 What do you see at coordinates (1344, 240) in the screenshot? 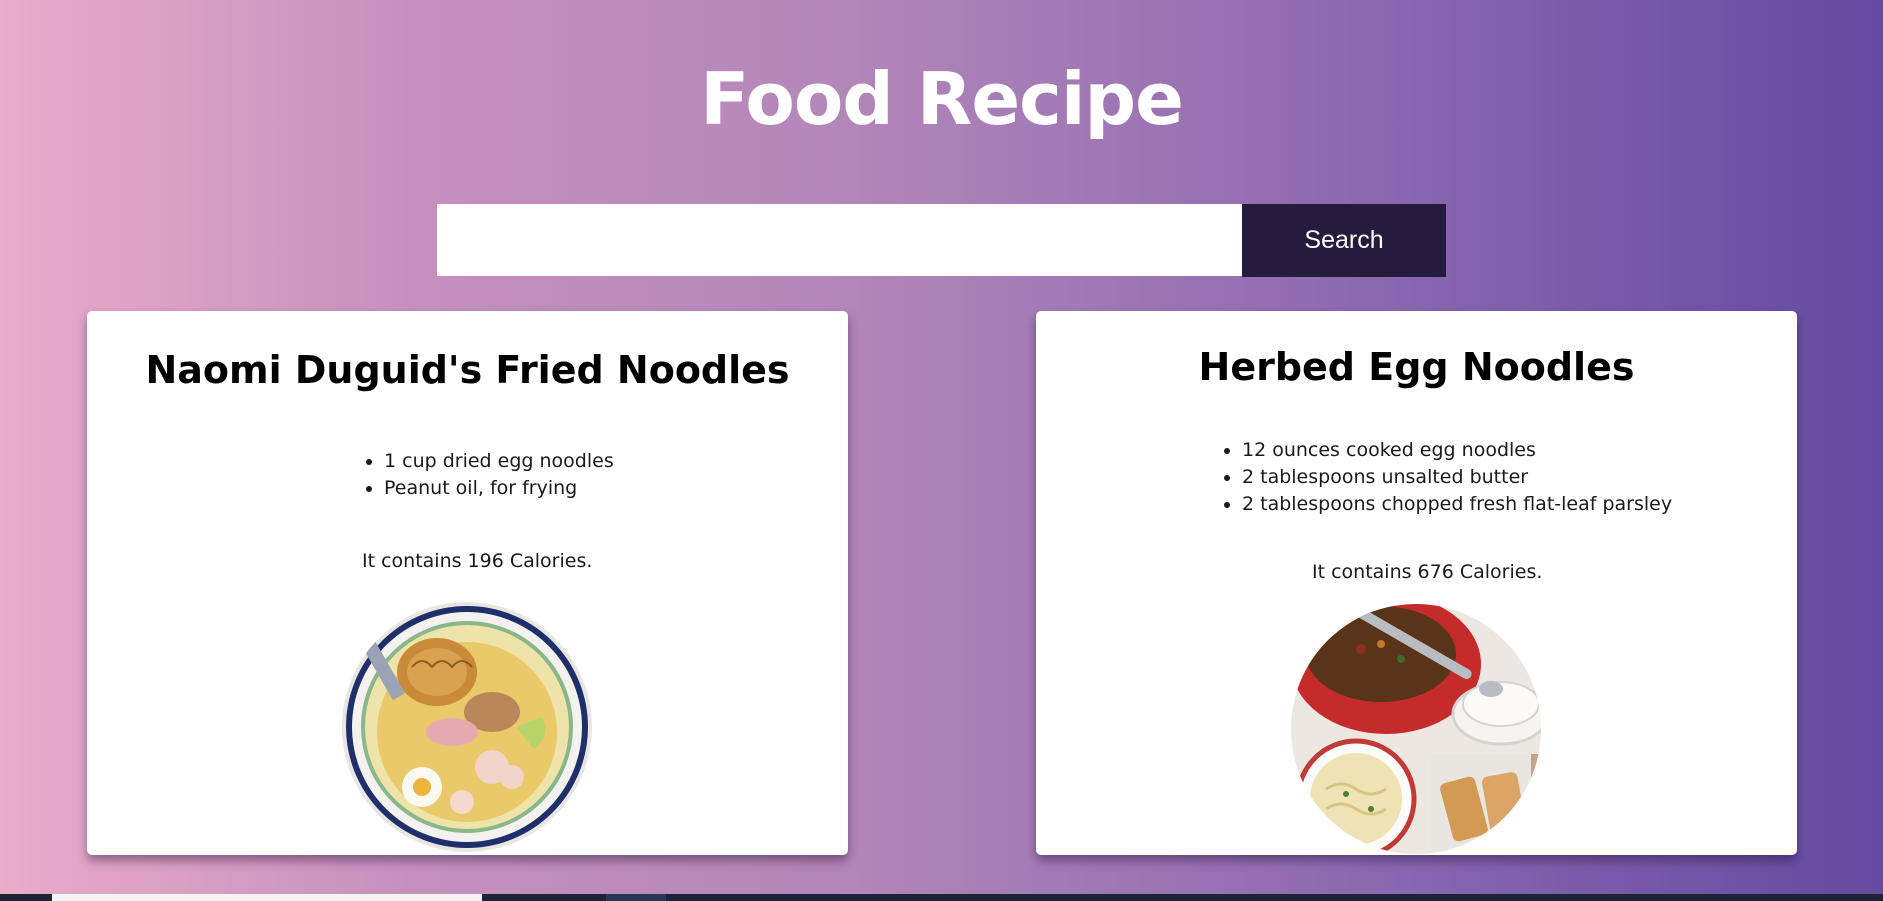
I see `search-button: Search` at bounding box center [1344, 240].